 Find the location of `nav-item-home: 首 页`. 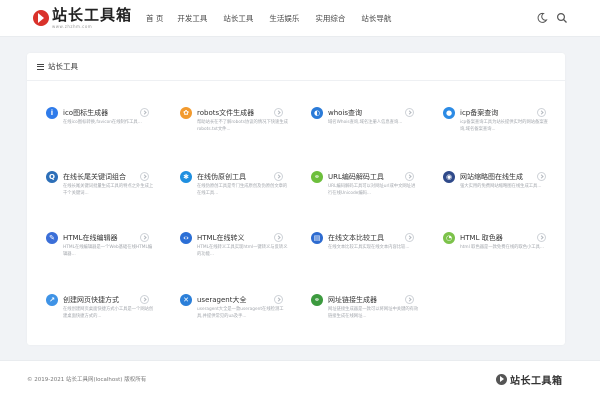

nav-item-home: 首 页 is located at coordinates (154, 18).